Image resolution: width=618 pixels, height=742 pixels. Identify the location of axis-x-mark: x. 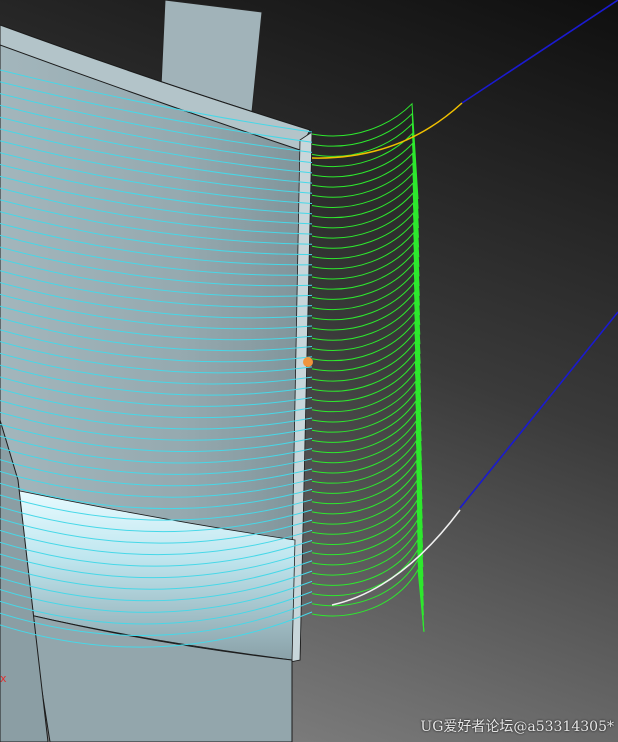
(3, 678).